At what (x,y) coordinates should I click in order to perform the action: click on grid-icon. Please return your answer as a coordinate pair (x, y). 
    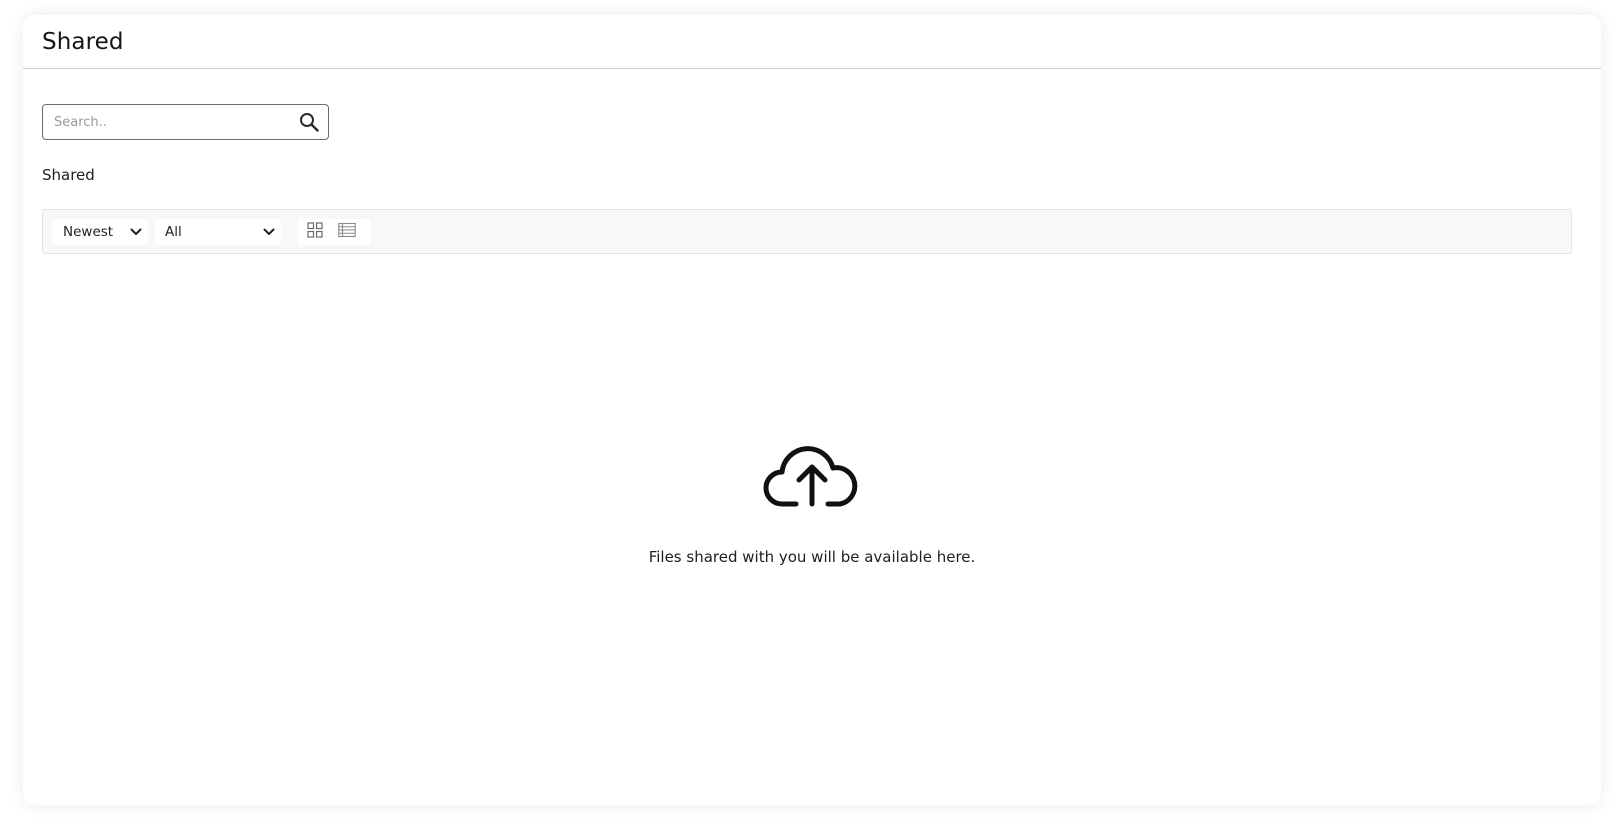
    Looking at the image, I should click on (315, 231).